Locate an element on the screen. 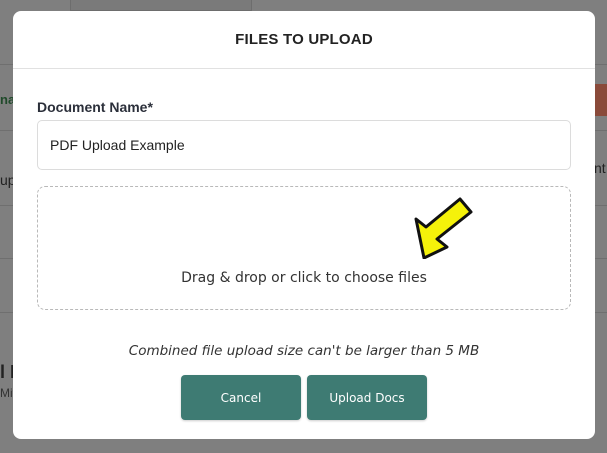 The image size is (607, 453). background-text-fragment: nt is located at coordinates (600, 168).